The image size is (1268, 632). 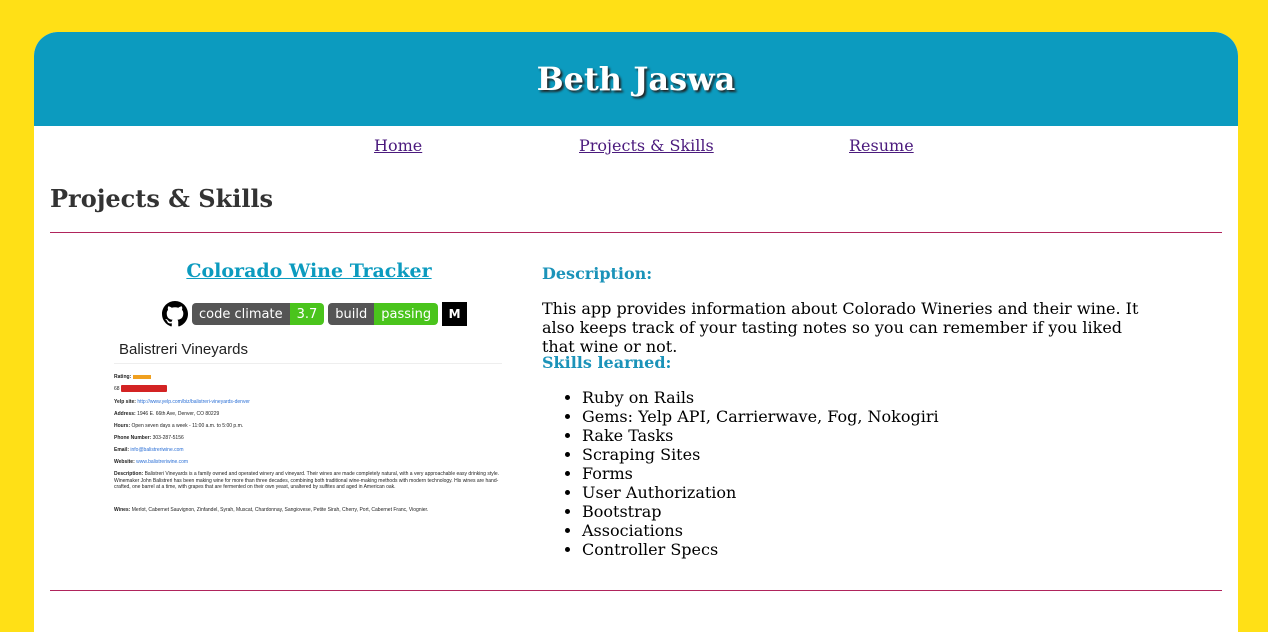 I want to click on skill-item: Bootstrap, so click(x=760, y=511).